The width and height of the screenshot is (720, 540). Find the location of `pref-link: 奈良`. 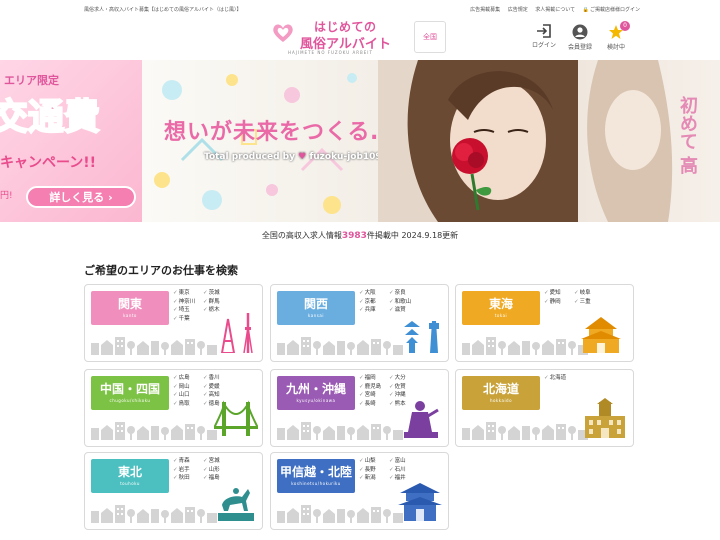

pref-link: 奈良 is located at coordinates (404, 293).